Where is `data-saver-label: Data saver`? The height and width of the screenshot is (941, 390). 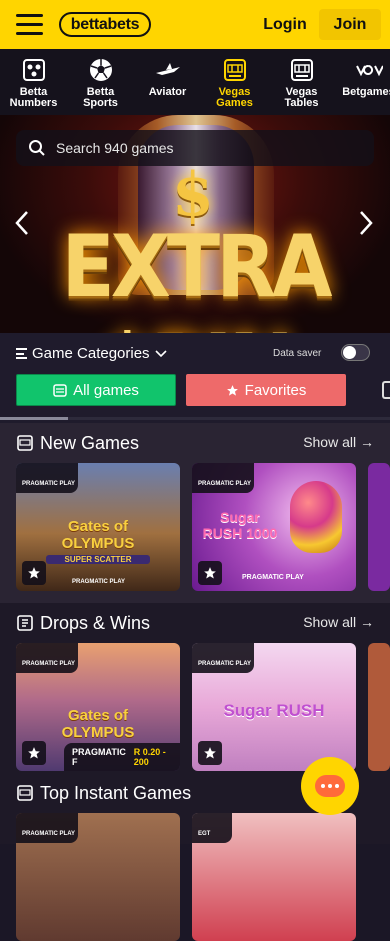 data-saver-label: Data saver is located at coordinates (297, 353).